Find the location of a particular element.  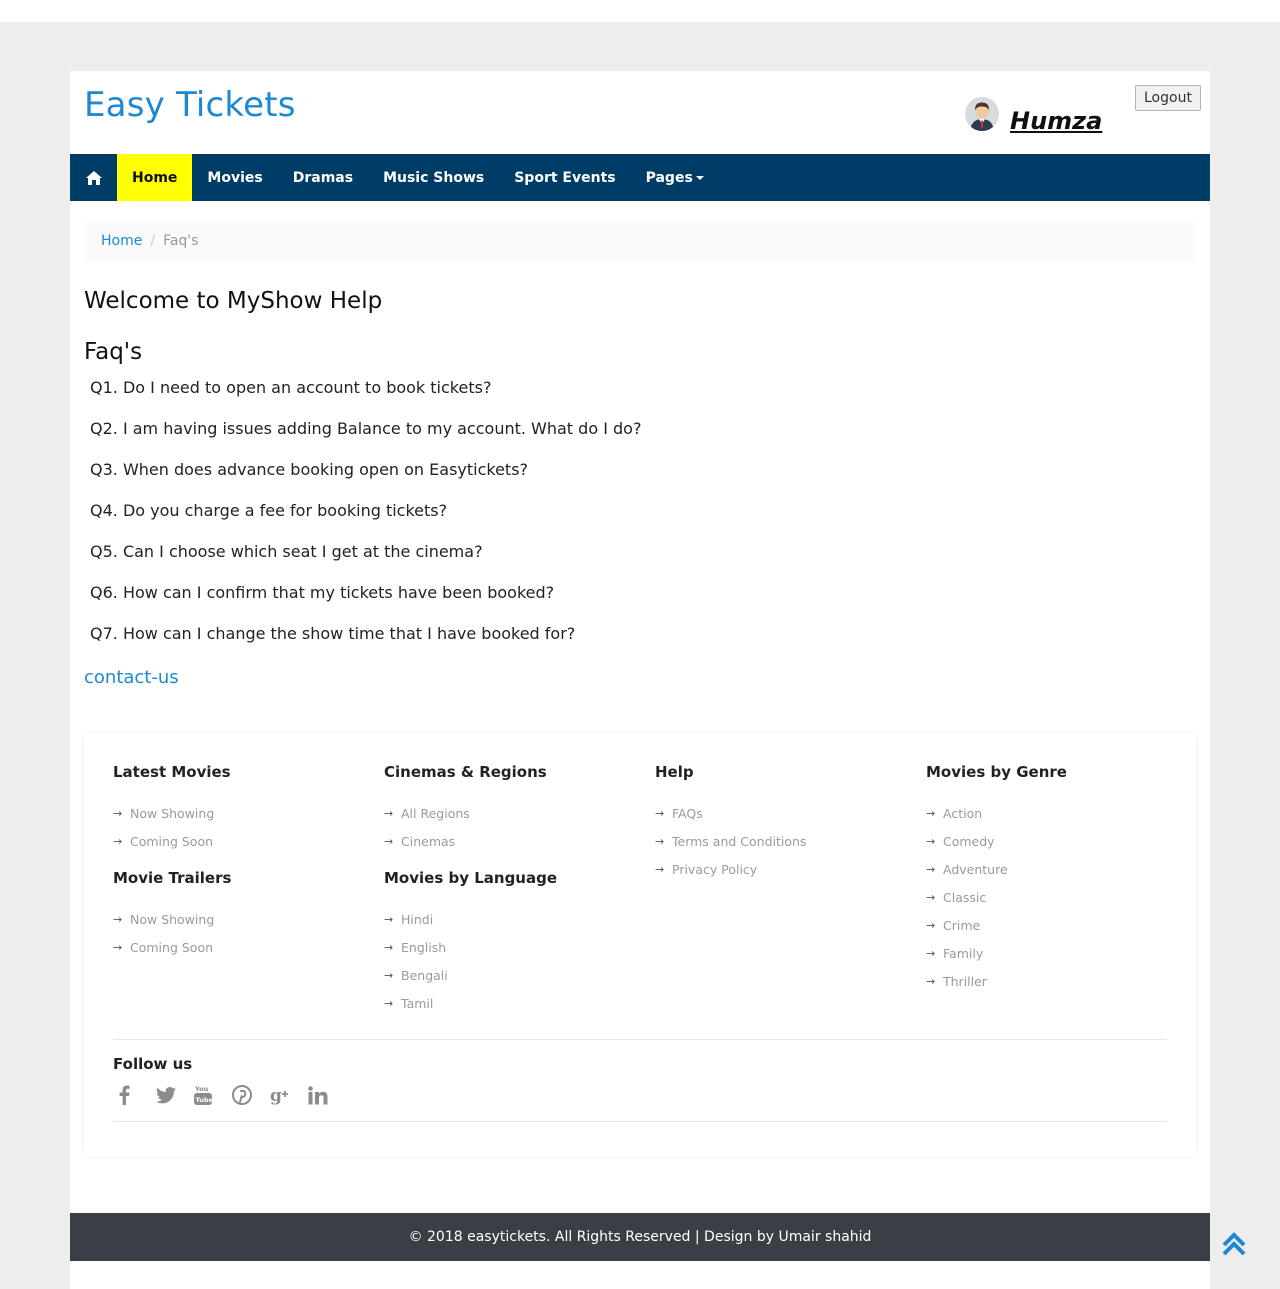

footer-link-crime: → Crime is located at coordinates (1056, 925).